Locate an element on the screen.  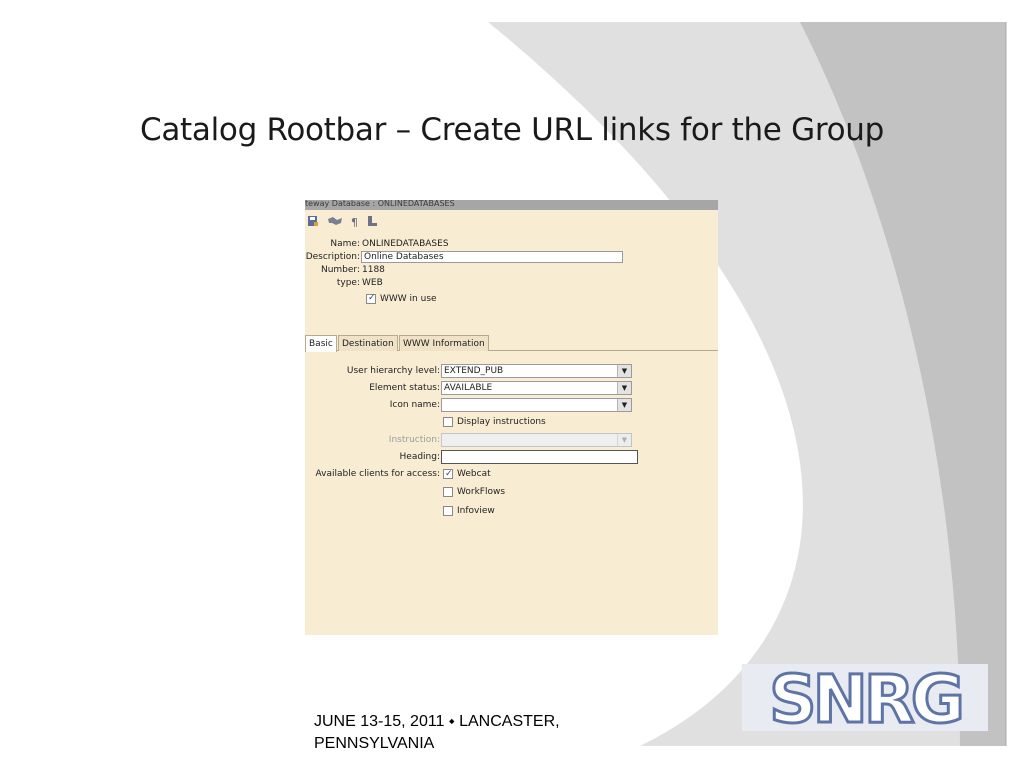
type-row: type: WEB is located at coordinates (344, 283).